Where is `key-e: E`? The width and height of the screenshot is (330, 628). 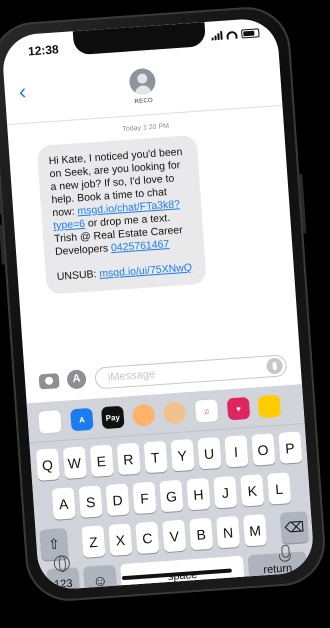 key-e: E is located at coordinates (101, 461).